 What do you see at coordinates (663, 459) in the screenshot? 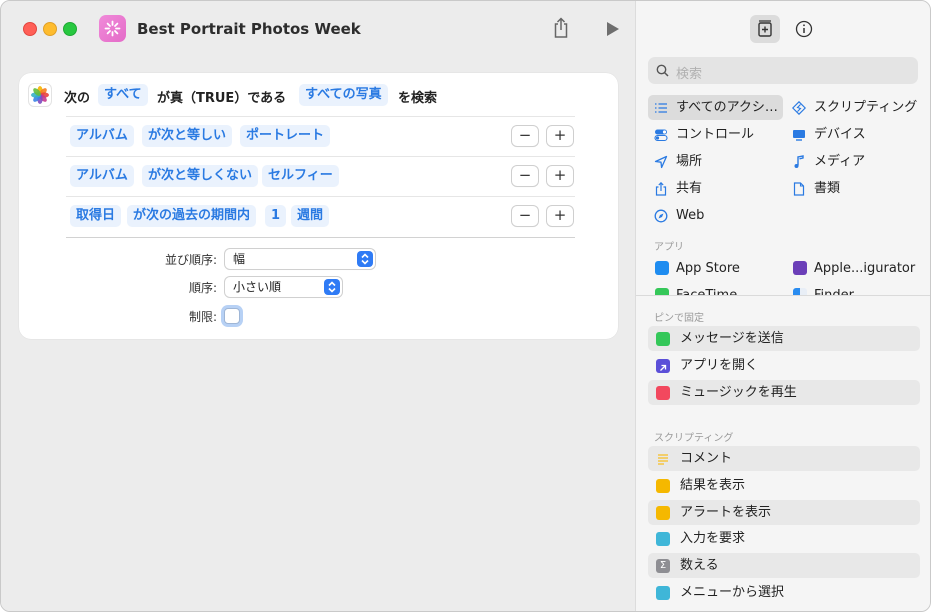
I see `comment-lines-icon` at bounding box center [663, 459].